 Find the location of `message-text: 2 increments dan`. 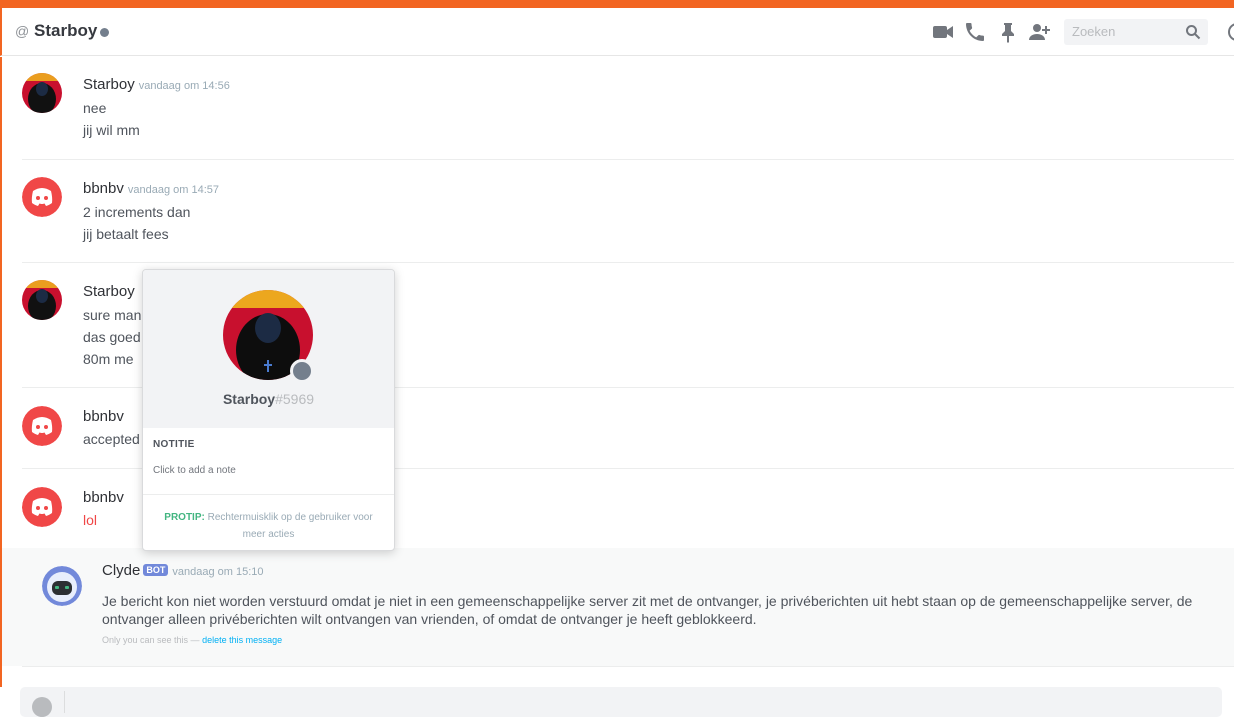

message-text: 2 increments dan is located at coordinates (137, 212).